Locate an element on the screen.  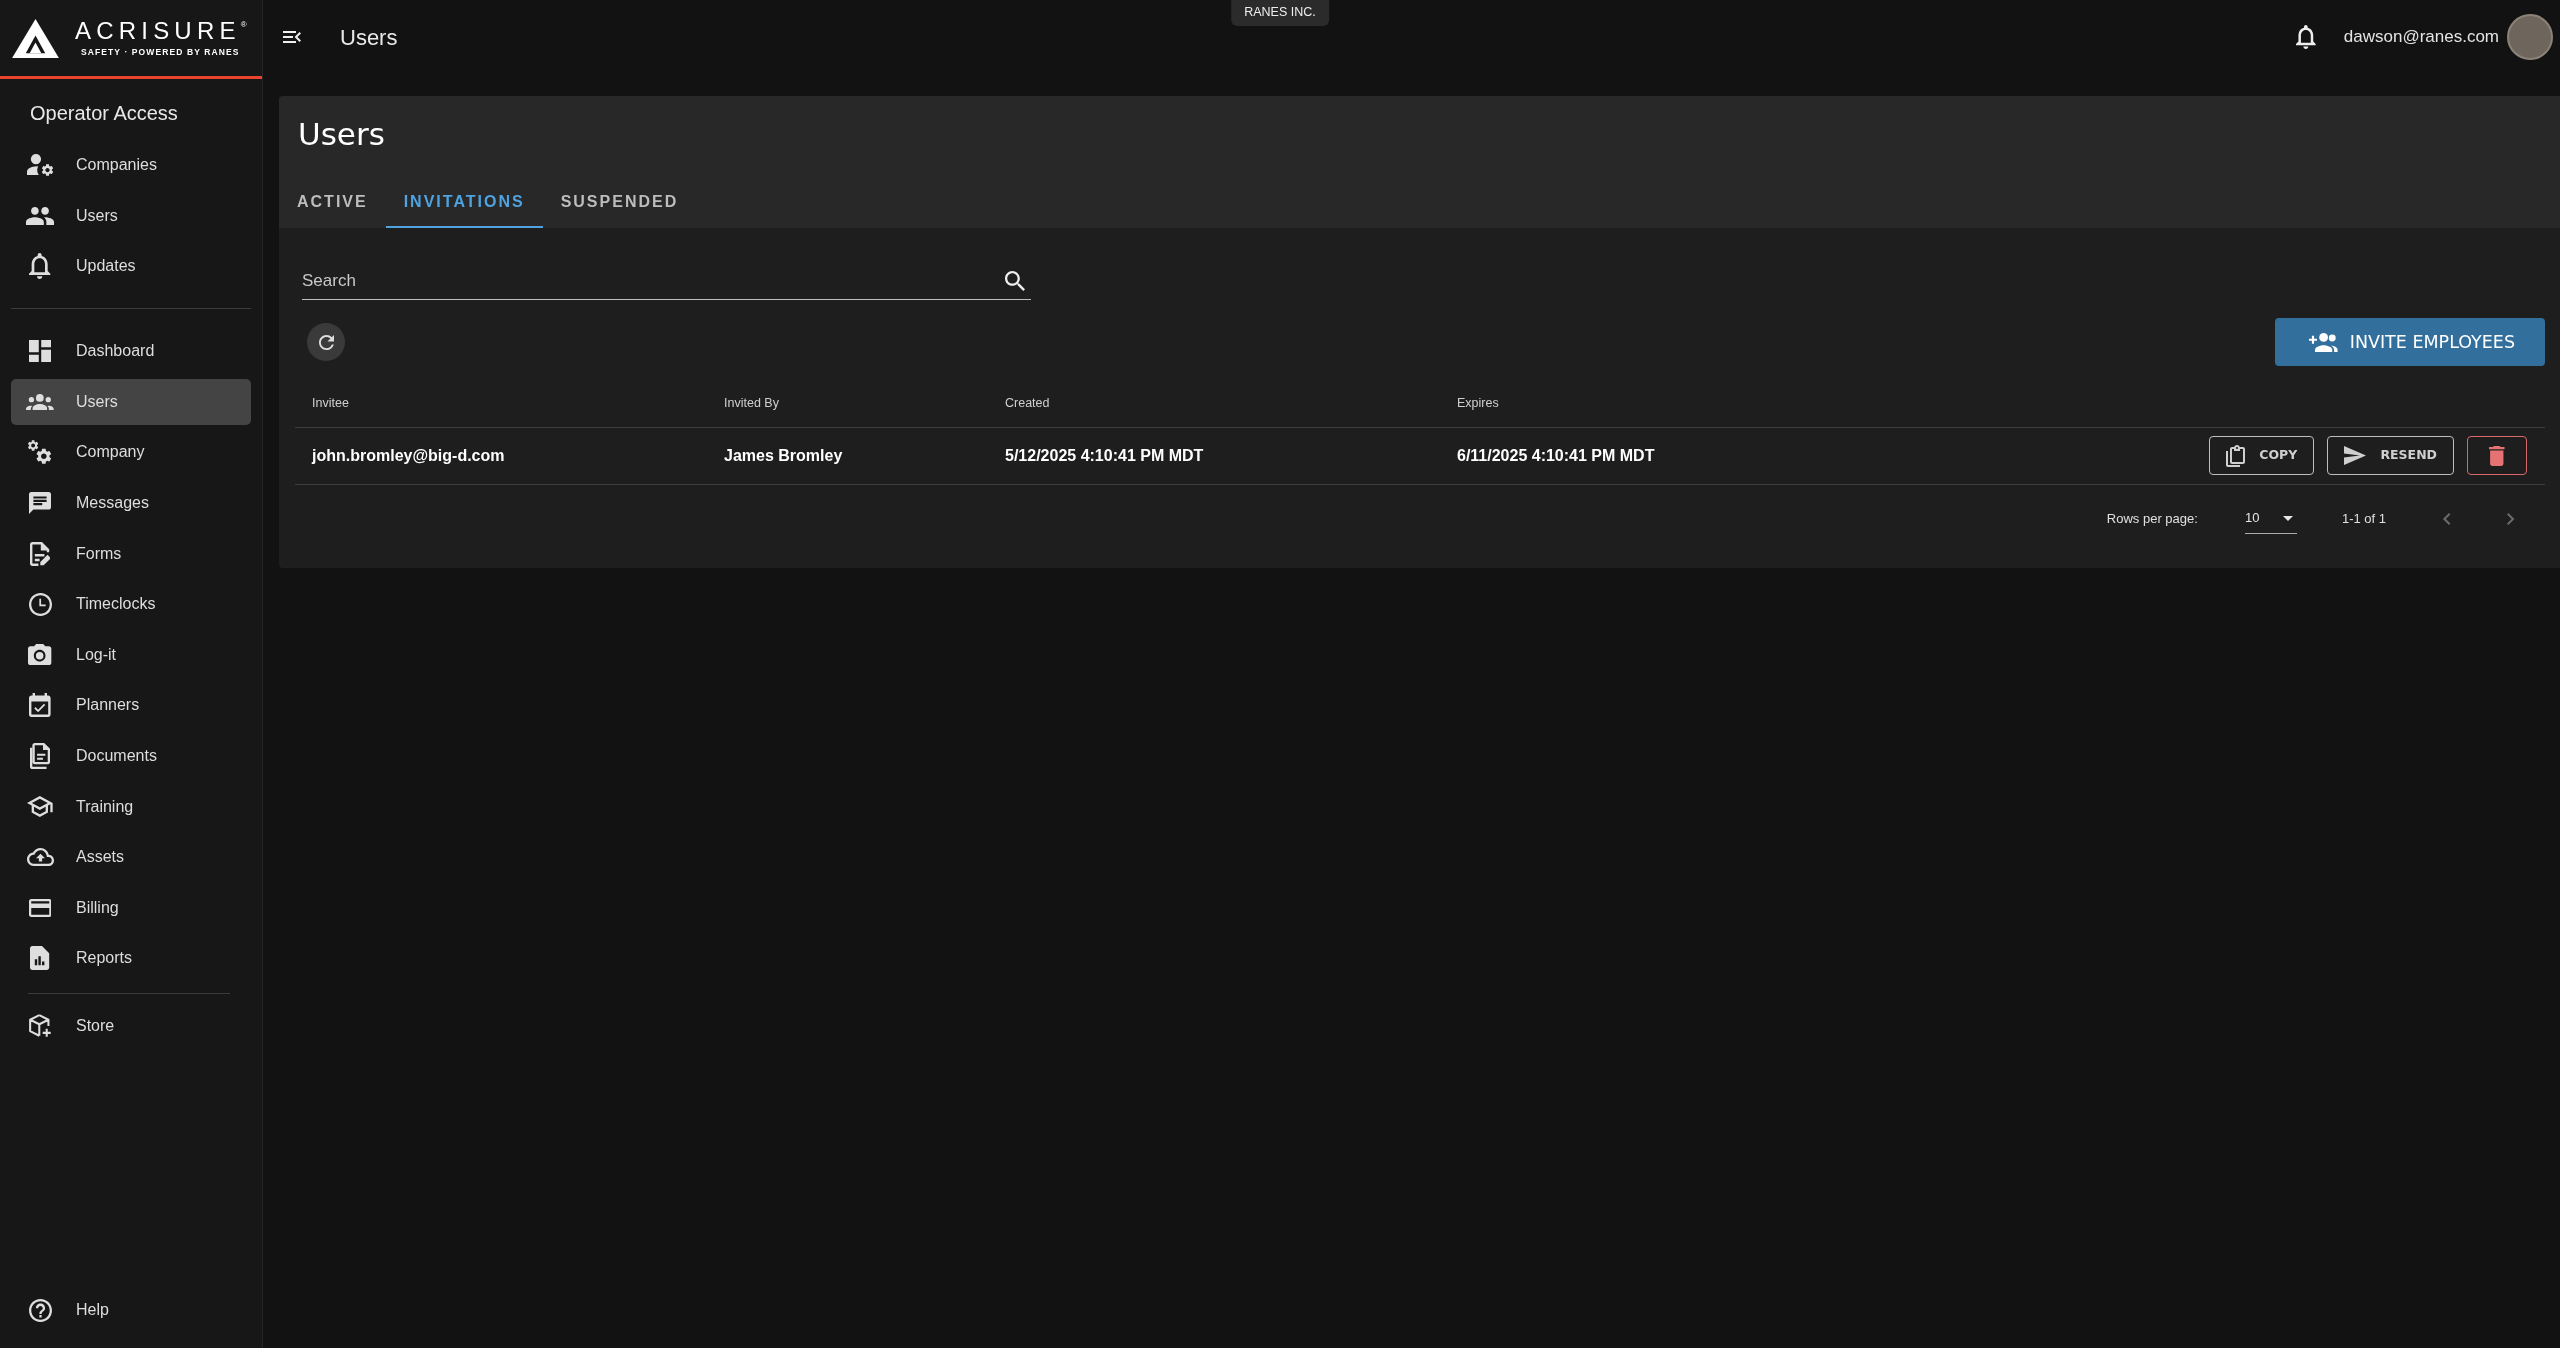
table-cell: john.bromley@big-d.com is located at coordinates (501, 455).